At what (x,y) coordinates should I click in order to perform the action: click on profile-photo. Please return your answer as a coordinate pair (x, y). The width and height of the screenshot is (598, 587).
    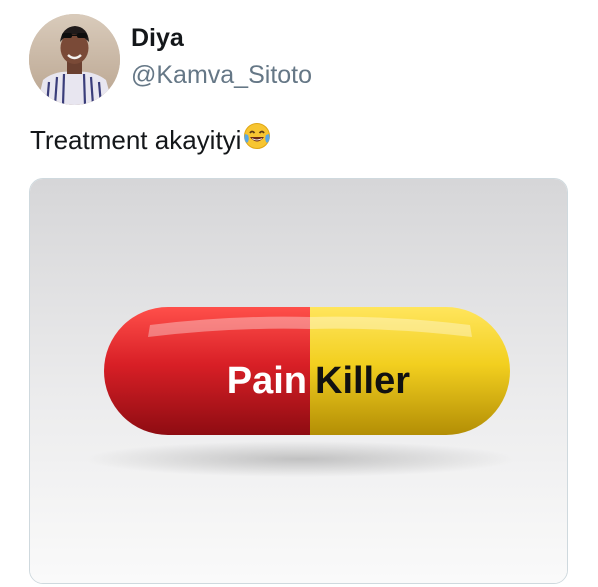
    Looking at the image, I should click on (74, 59).